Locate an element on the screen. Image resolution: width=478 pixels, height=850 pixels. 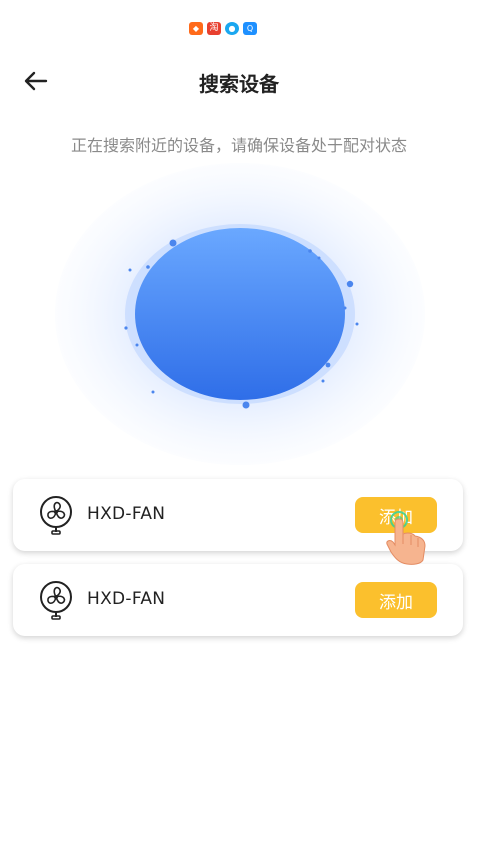
orange-app-icon: ◆ is located at coordinates (196, 28).